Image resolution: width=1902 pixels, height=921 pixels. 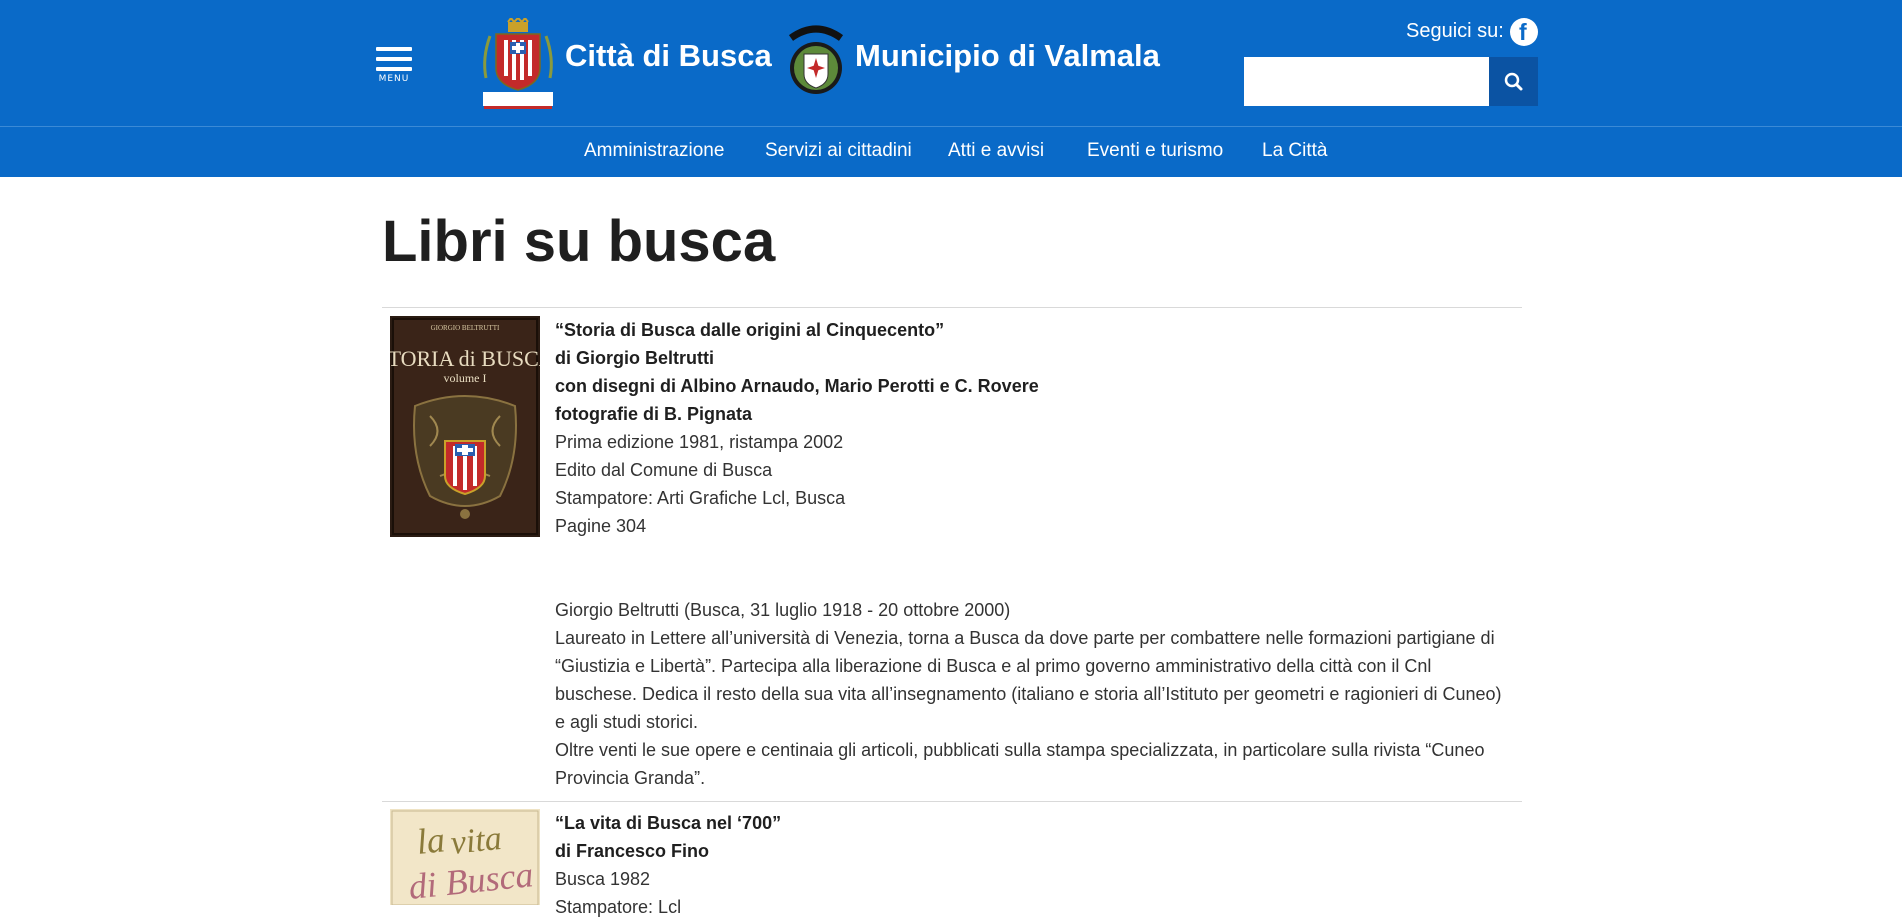 I want to click on page-title: Libri su busca, so click(x=579, y=241).